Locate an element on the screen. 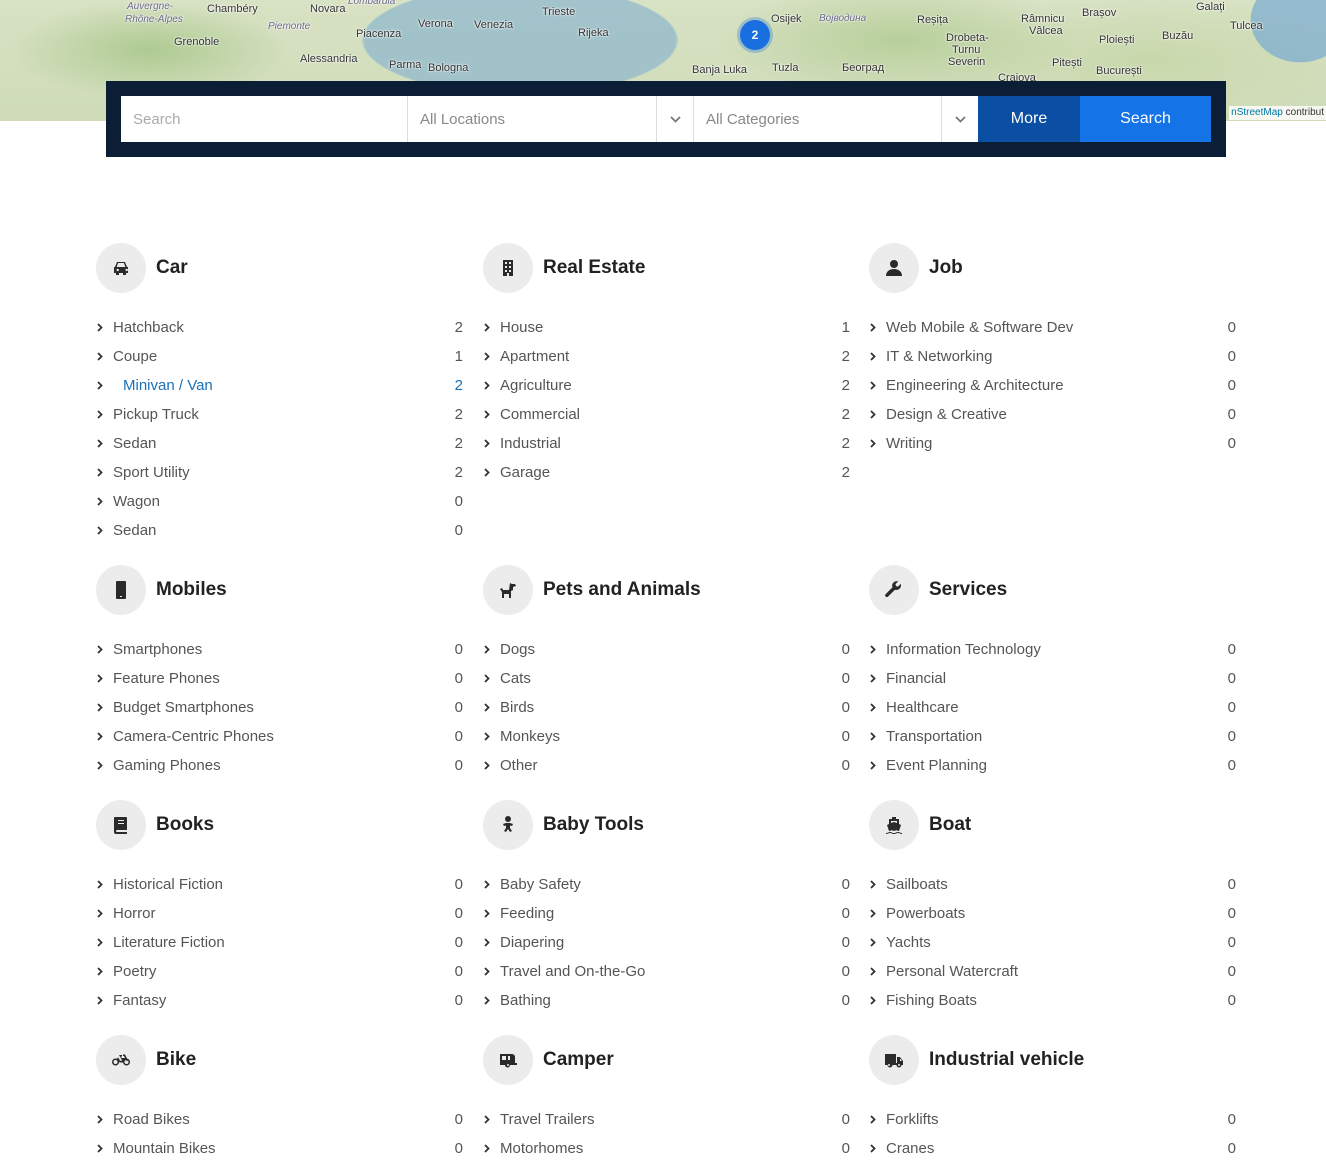 The width and height of the screenshot is (1326, 1171). map-cluster-marker: 2 is located at coordinates (755, 35).